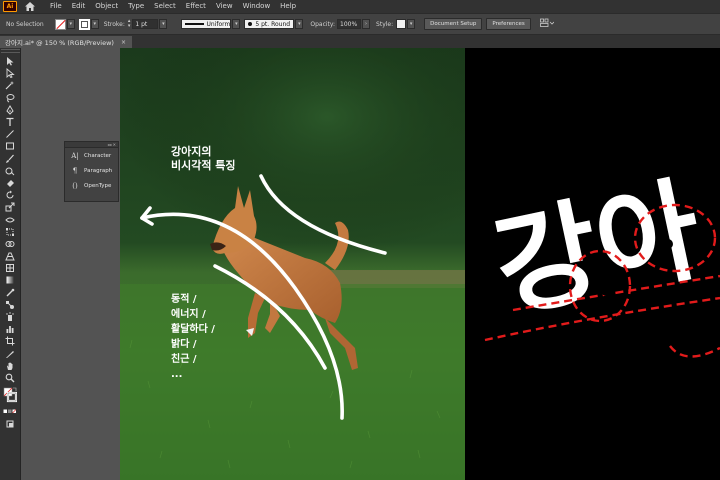 This screenshot has width=720, height=480. I want to click on graphic-style-swatch, so click(401, 24).